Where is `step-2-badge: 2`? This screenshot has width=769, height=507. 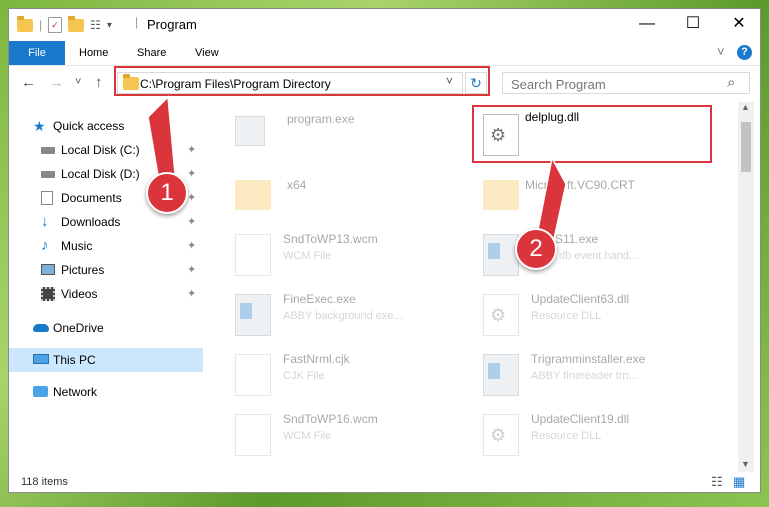
step-2-badge: 2 is located at coordinates (536, 249).